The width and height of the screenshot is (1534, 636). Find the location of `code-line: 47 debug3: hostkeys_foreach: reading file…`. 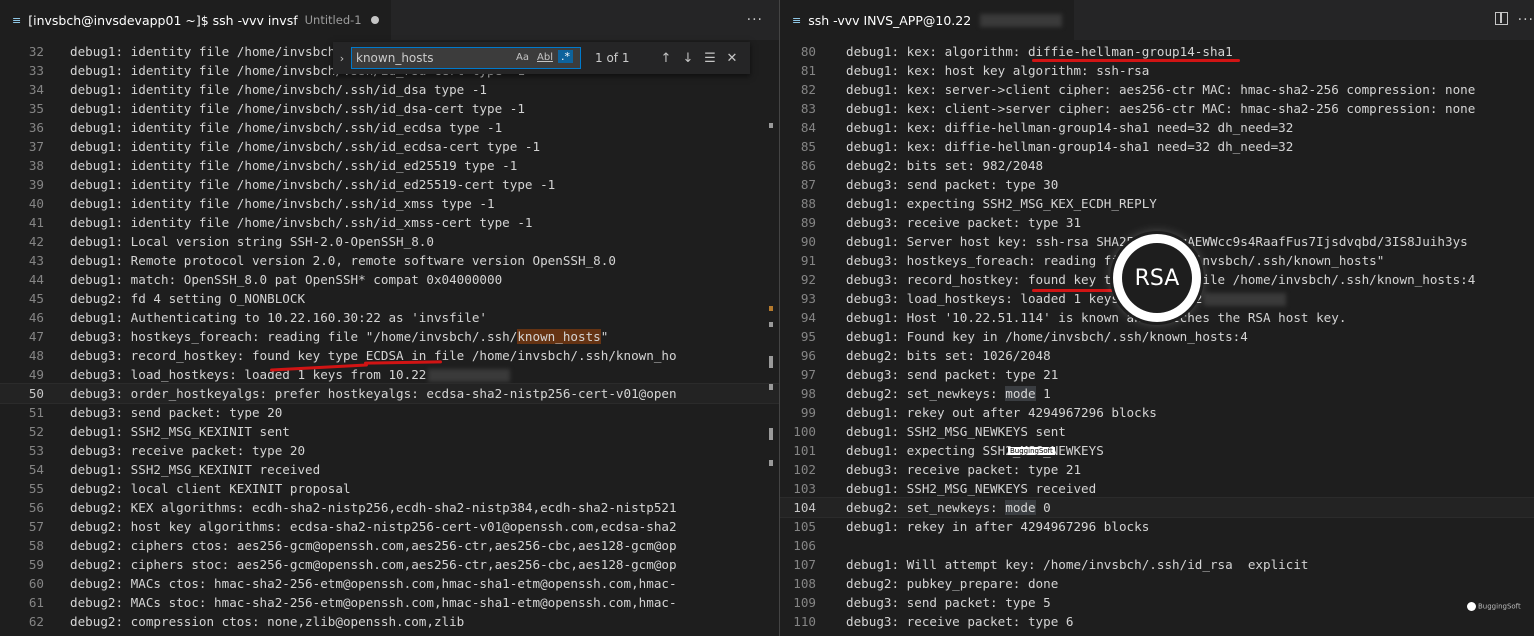

code-line: 47 debug3: hostkeys_foreach: reading file… is located at coordinates (389, 336).